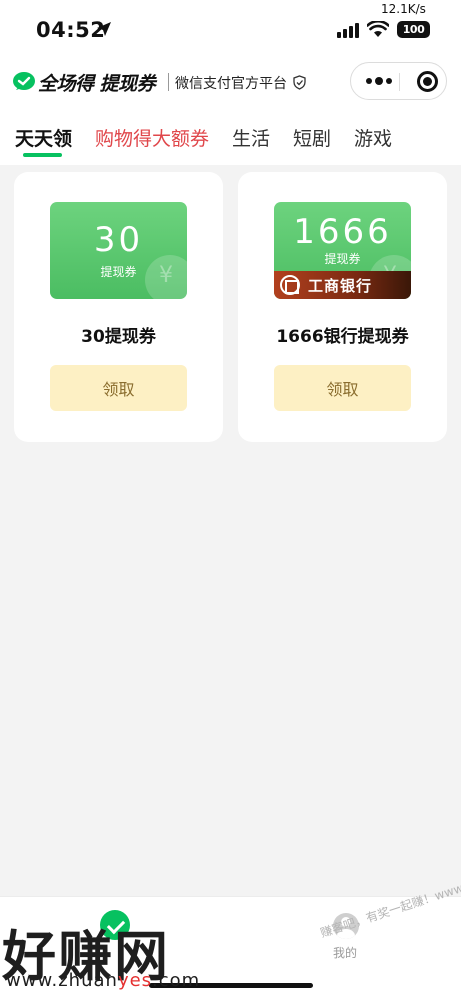 The image size is (461, 1000). I want to click on watermark-url-part1: www.zhuan, so click(62, 980).